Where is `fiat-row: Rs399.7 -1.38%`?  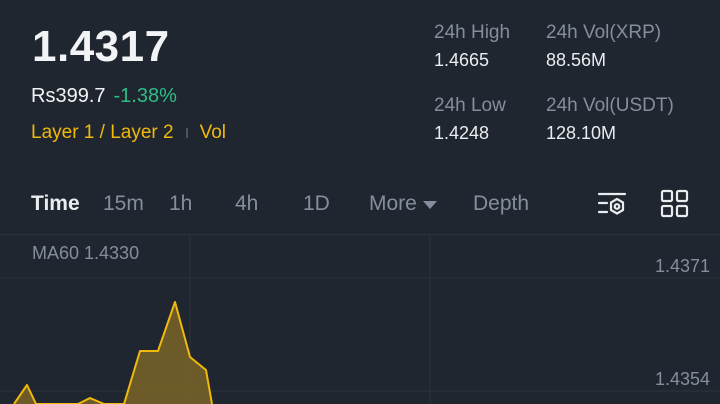
fiat-row: Rs399.7 -1.38% is located at coordinates (104, 96).